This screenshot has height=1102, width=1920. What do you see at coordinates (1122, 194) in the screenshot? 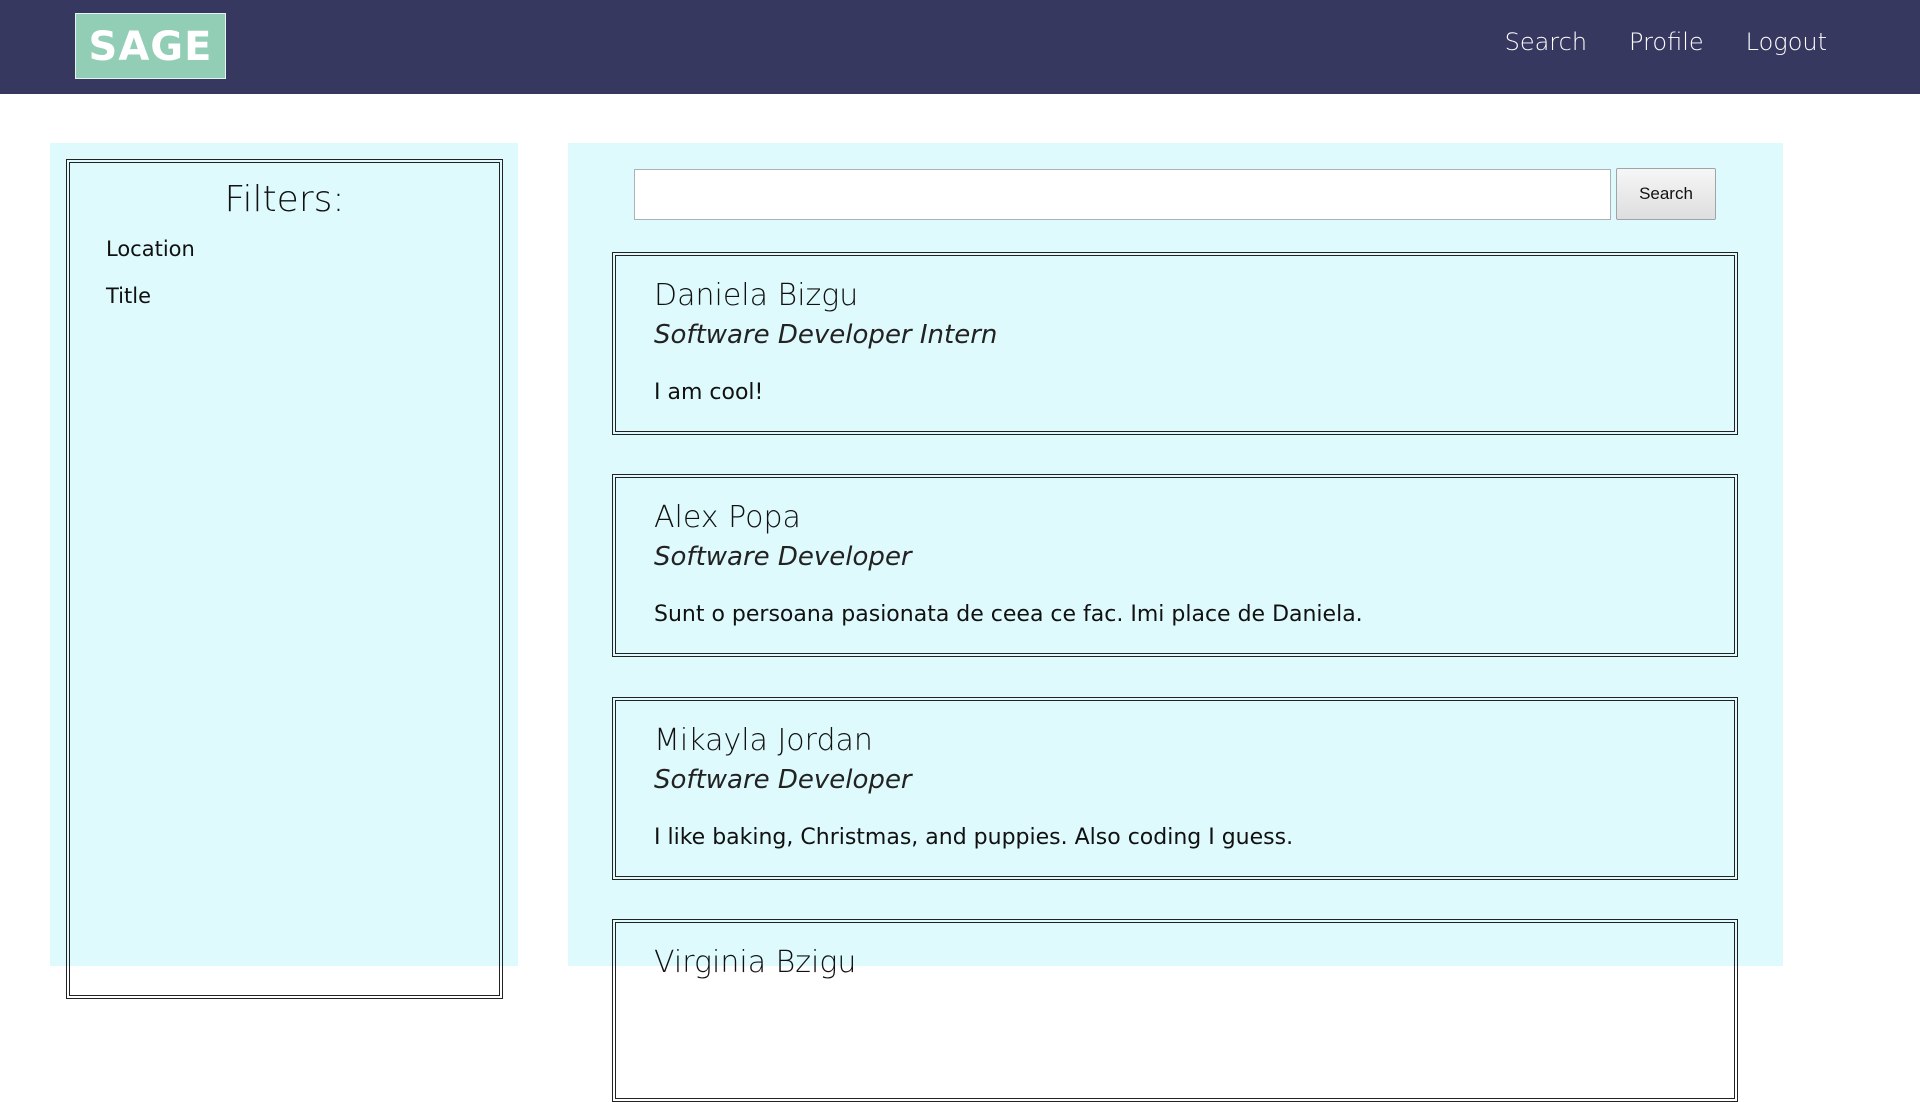
I see `search-input` at bounding box center [1122, 194].